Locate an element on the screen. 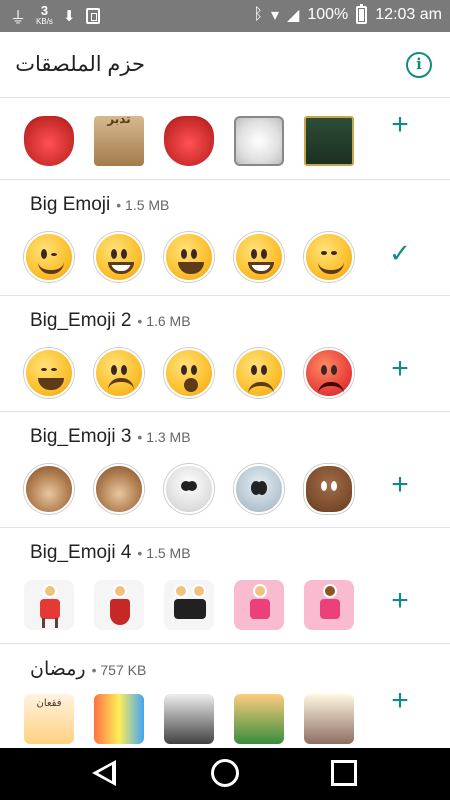 The image size is (450, 800). sticker-drummer is located at coordinates (259, 719).